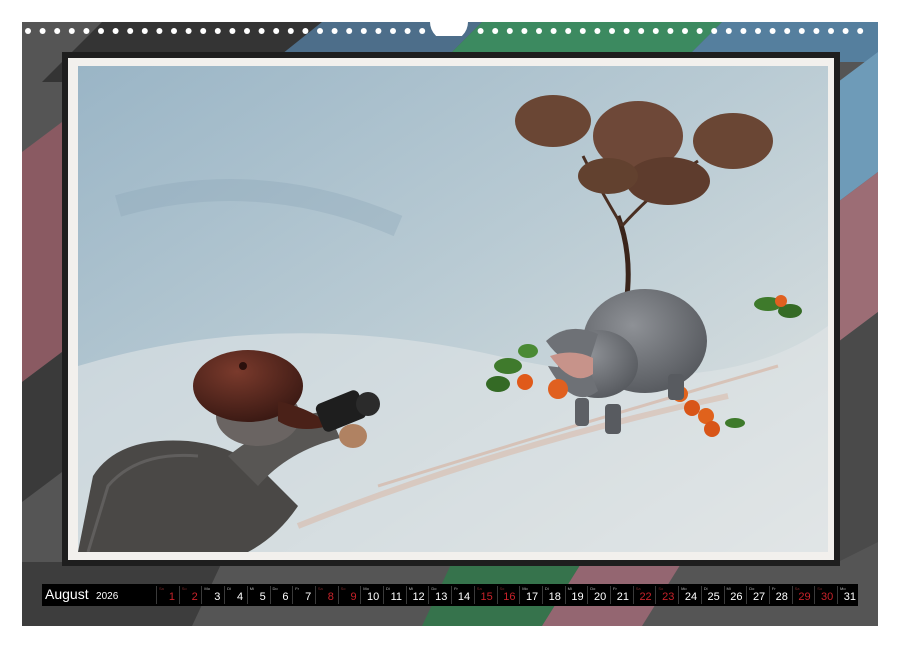 This screenshot has height=648, width=899. I want to click on day-cell: So 2, so click(189, 595).